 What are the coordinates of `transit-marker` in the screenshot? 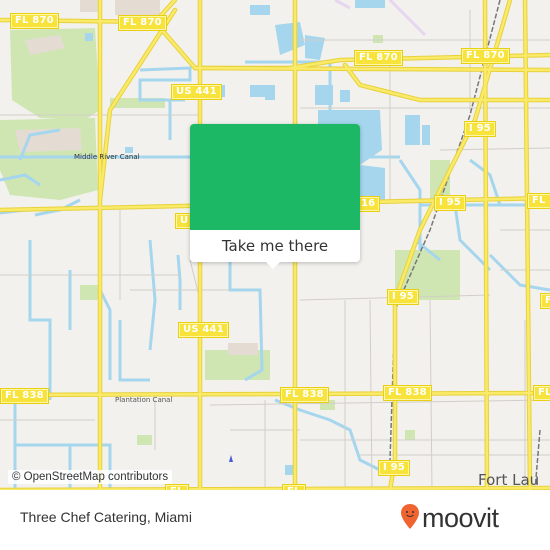 It's located at (231, 458).